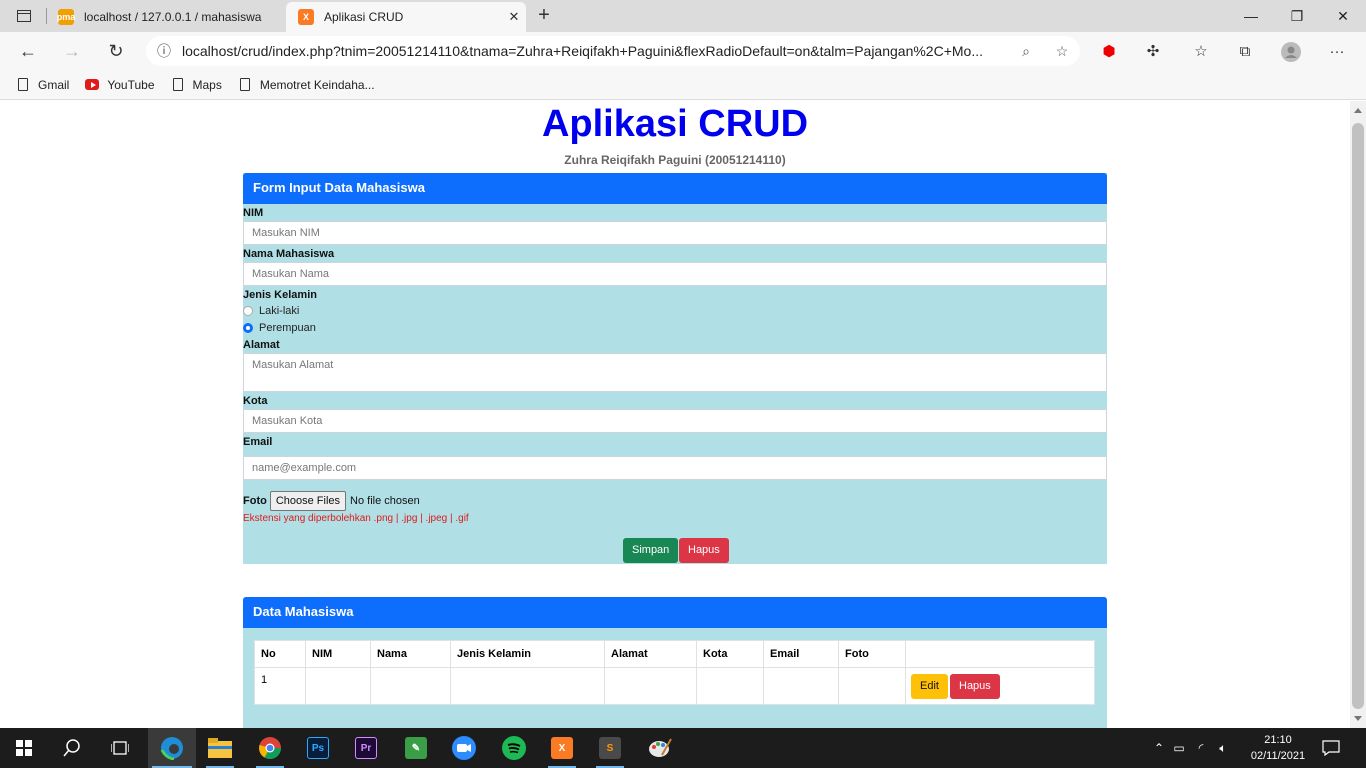 This screenshot has width=1366, height=768. Describe the element at coordinates (1223, 748) in the screenshot. I see `volume-icon: 🔈︎` at that location.